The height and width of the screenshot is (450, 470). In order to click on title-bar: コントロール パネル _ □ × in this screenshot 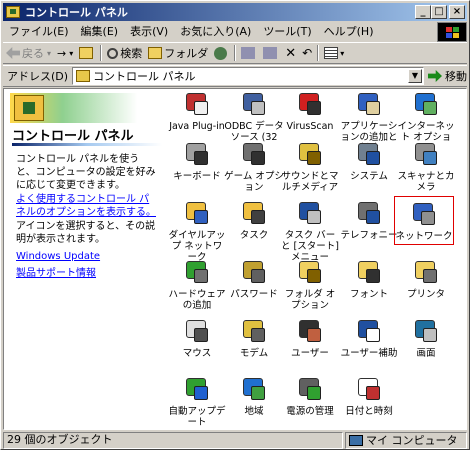, I will do `click(235, 12)`.